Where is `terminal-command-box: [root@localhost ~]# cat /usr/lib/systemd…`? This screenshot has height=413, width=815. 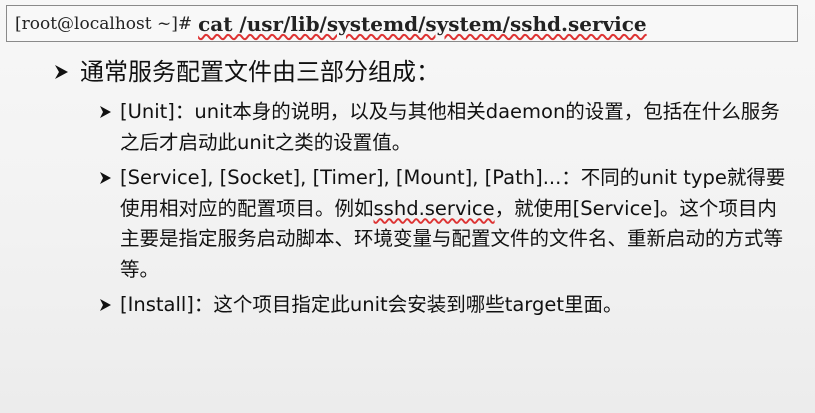 terminal-command-box: [root@localhost ~]# cat /usr/lib/systemd… is located at coordinates (402, 23).